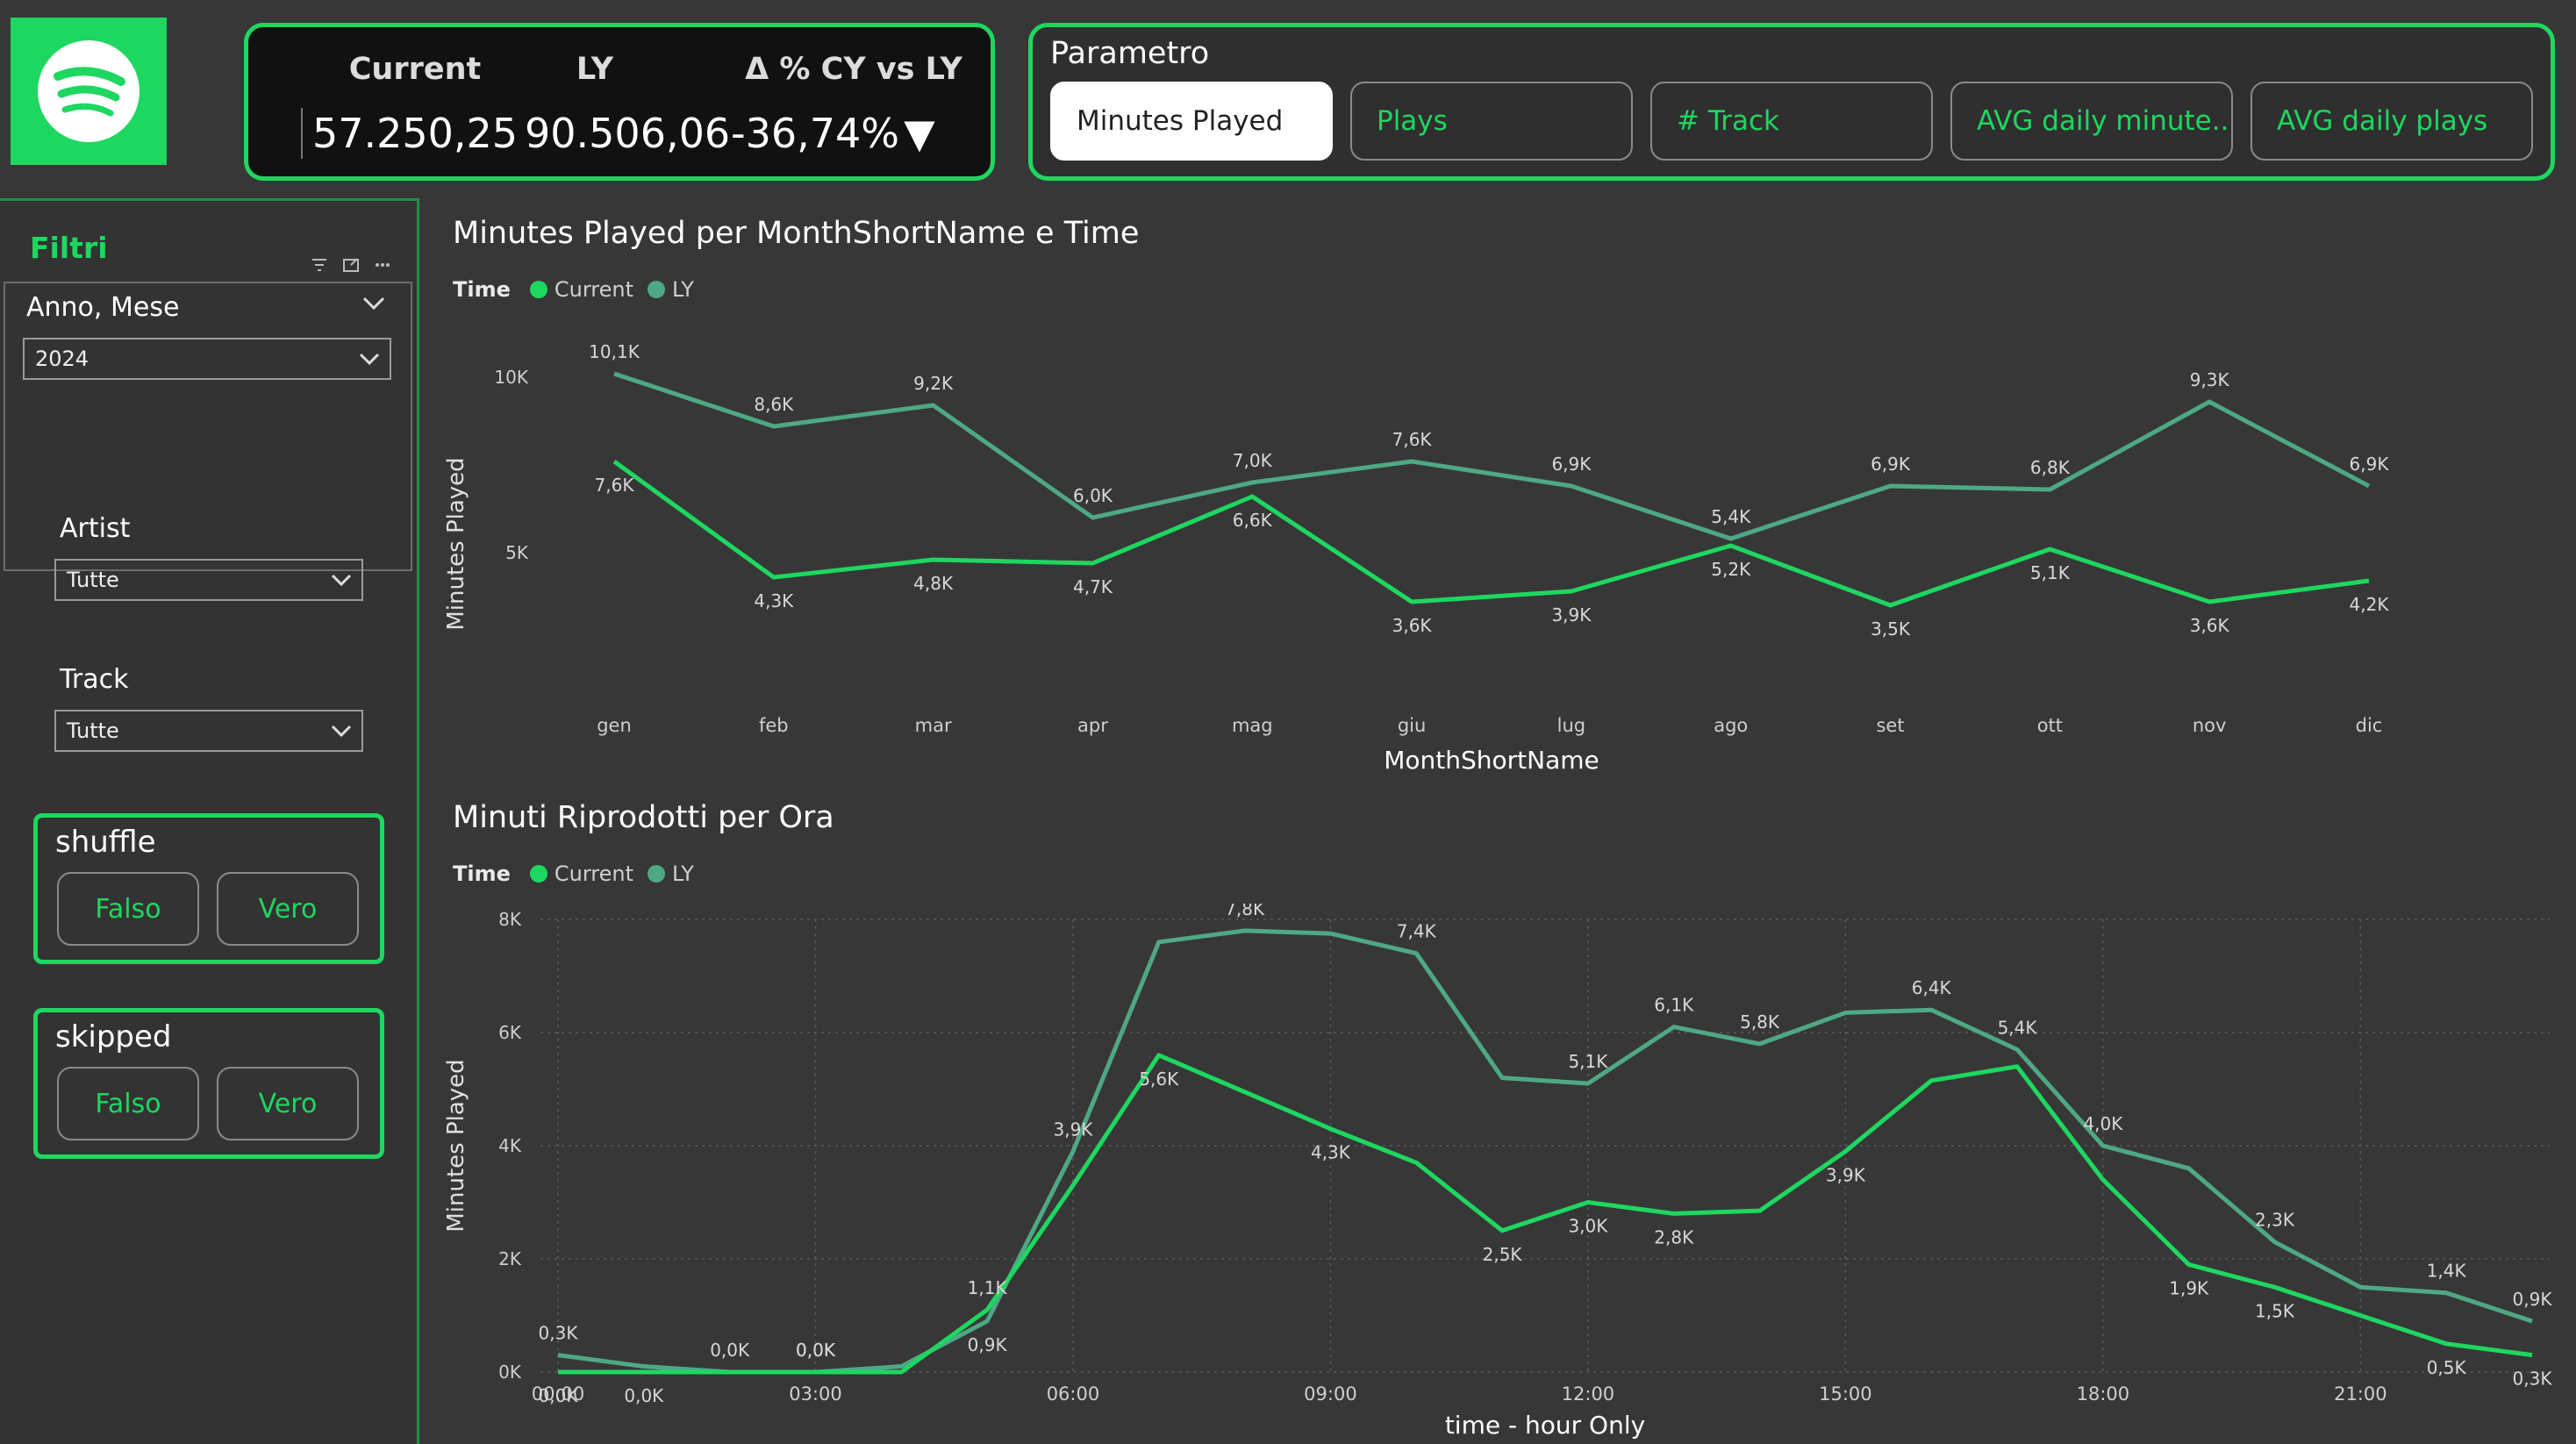 This screenshot has width=2576, height=1444. I want to click on kpi-header-ly: LY, so click(595, 69).